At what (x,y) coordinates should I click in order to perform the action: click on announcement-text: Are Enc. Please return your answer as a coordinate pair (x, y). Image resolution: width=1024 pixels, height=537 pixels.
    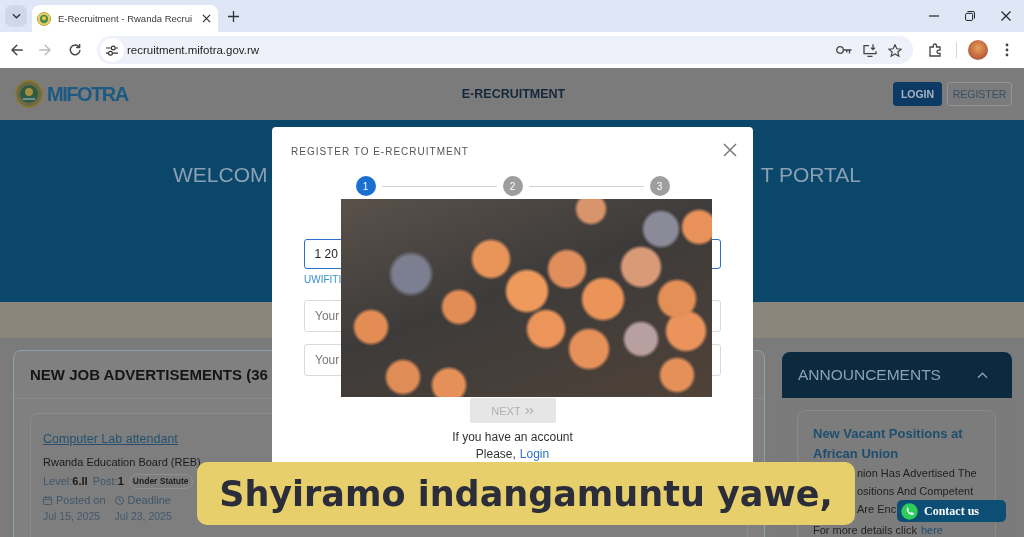
    Looking at the image, I should click on (877, 509).